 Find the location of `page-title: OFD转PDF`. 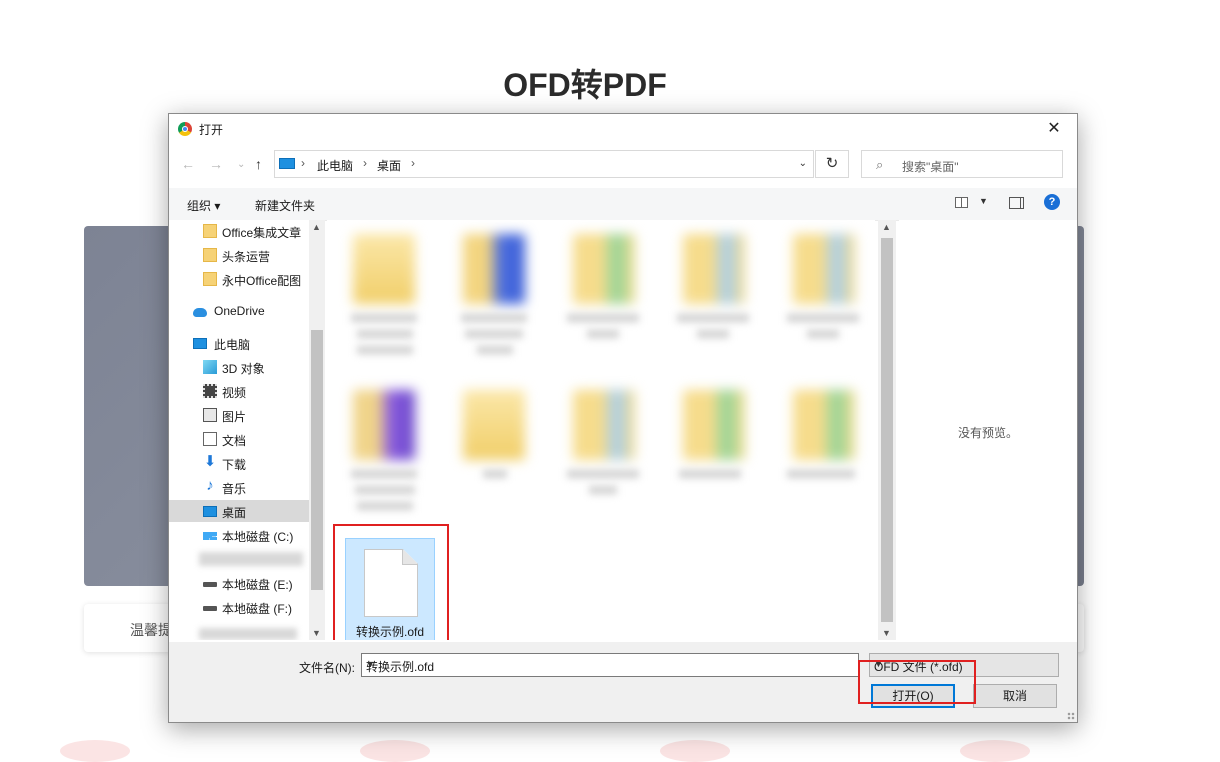

page-title: OFD转PDF is located at coordinates (585, 85).